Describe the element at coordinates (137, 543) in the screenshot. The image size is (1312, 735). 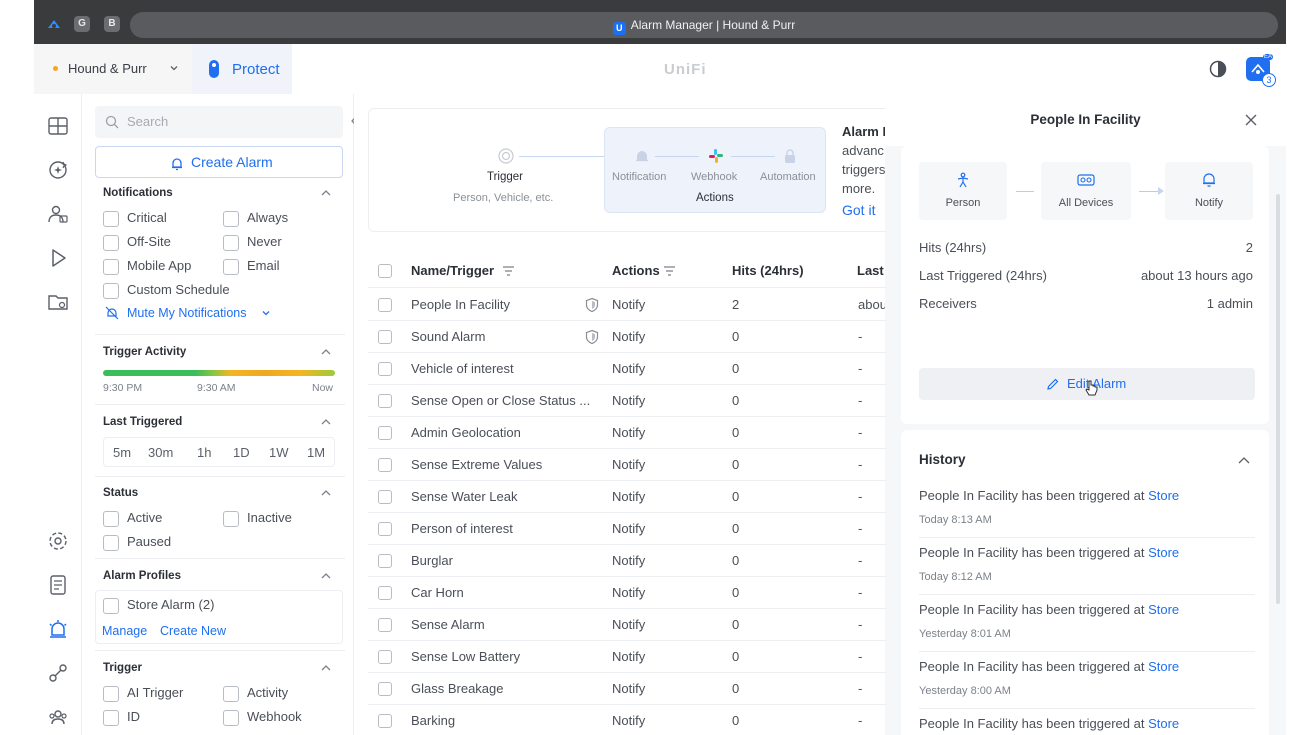
I see `checkbox-paused: Paused` at that location.